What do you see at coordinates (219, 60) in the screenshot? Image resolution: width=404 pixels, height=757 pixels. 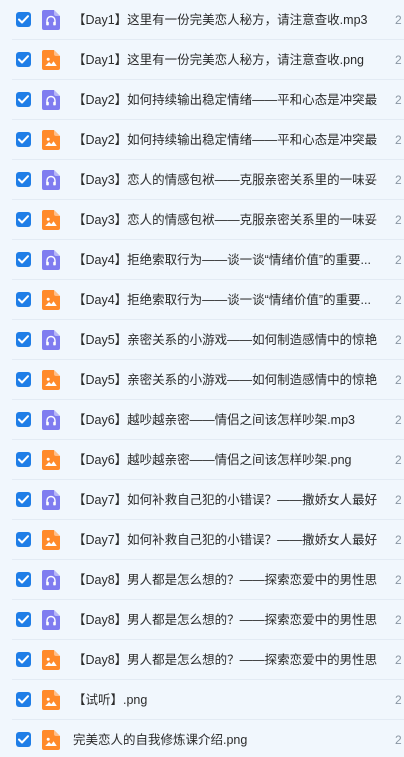 I see `file-name: 【Day1】这里有一份完美恋人秘方，请注意查收.png` at bounding box center [219, 60].